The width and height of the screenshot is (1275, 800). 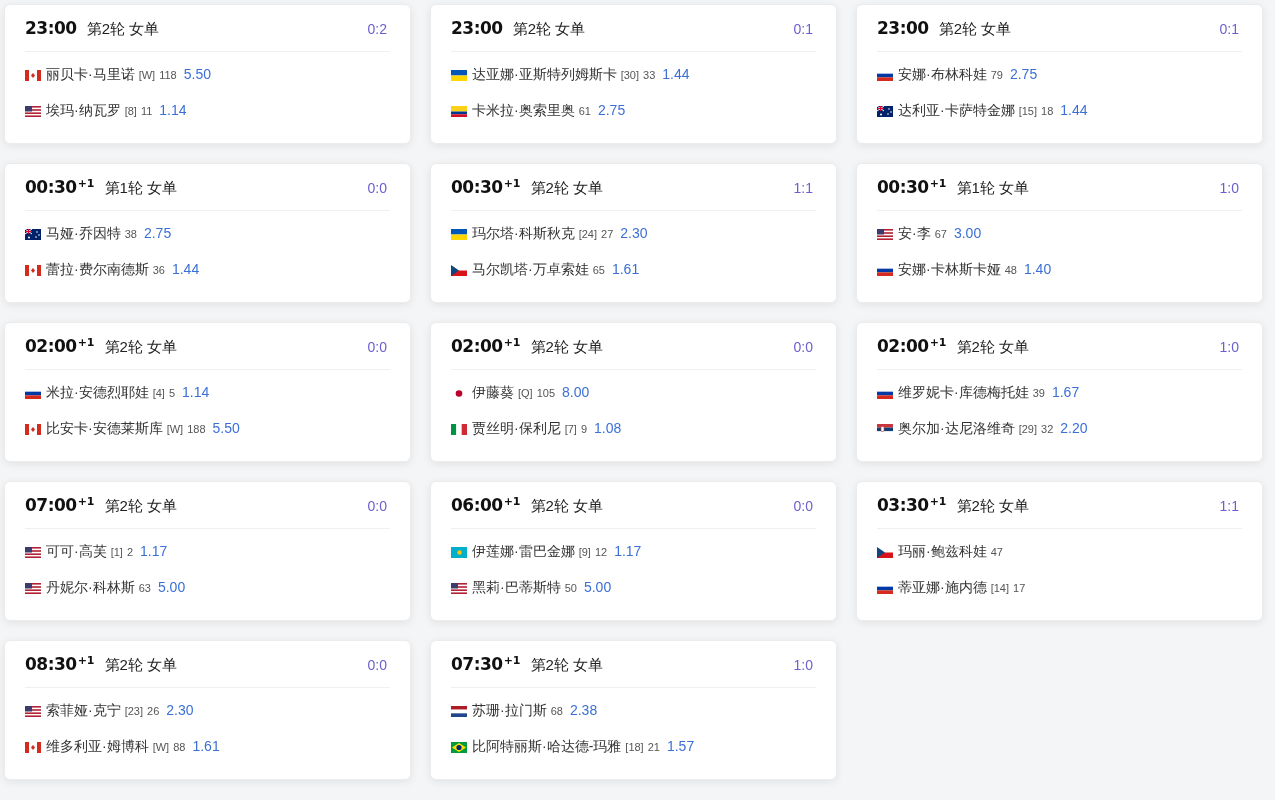 What do you see at coordinates (130, 111) in the screenshot?
I see `seed-label: [8]` at bounding box center [130, 111].